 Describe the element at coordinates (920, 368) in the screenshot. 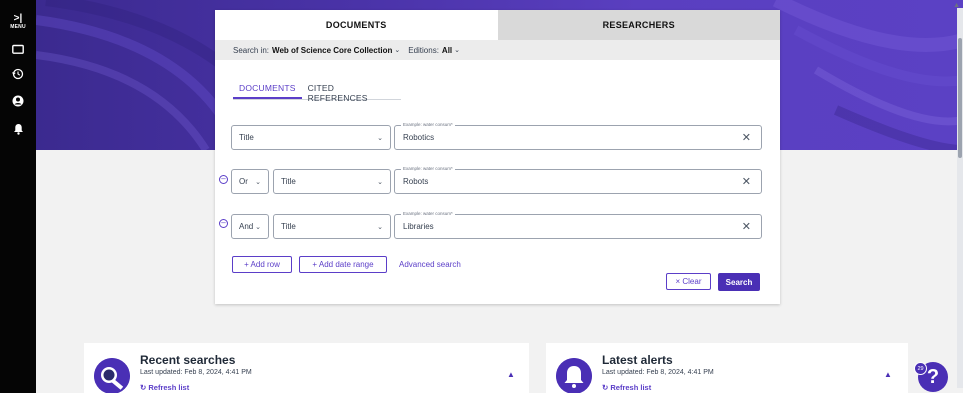

I see `help-notification-badge: 29` at that location.